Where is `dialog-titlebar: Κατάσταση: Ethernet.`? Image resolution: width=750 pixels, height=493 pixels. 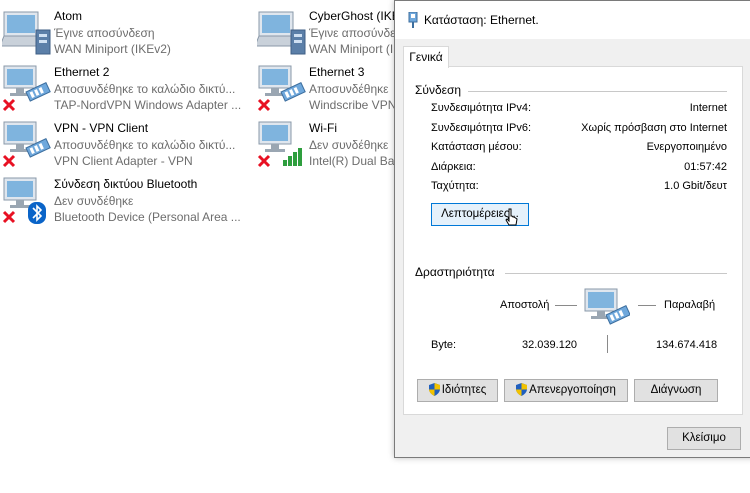
dialog-titlebar: Κατάσταση: Ethernet. is located at coordinates (572, 20).